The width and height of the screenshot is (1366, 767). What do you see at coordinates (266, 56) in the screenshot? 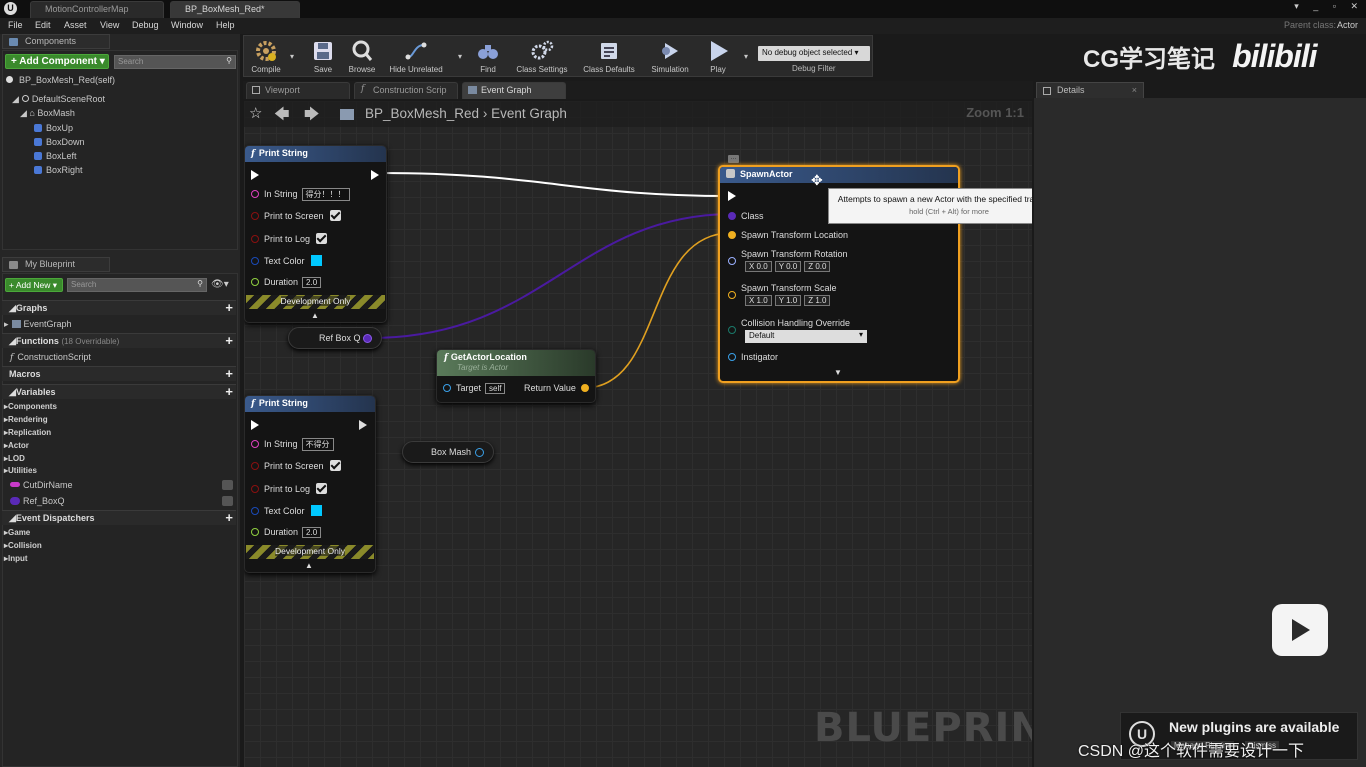
I see `compile-button: Compile` at bounding box center [266, 56].